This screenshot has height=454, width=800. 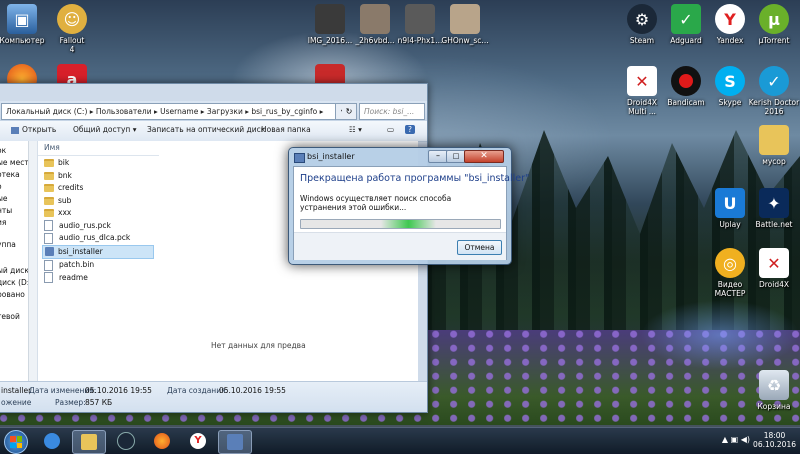 I want to click on taskbar-firefox, so click(x=162, y=441).